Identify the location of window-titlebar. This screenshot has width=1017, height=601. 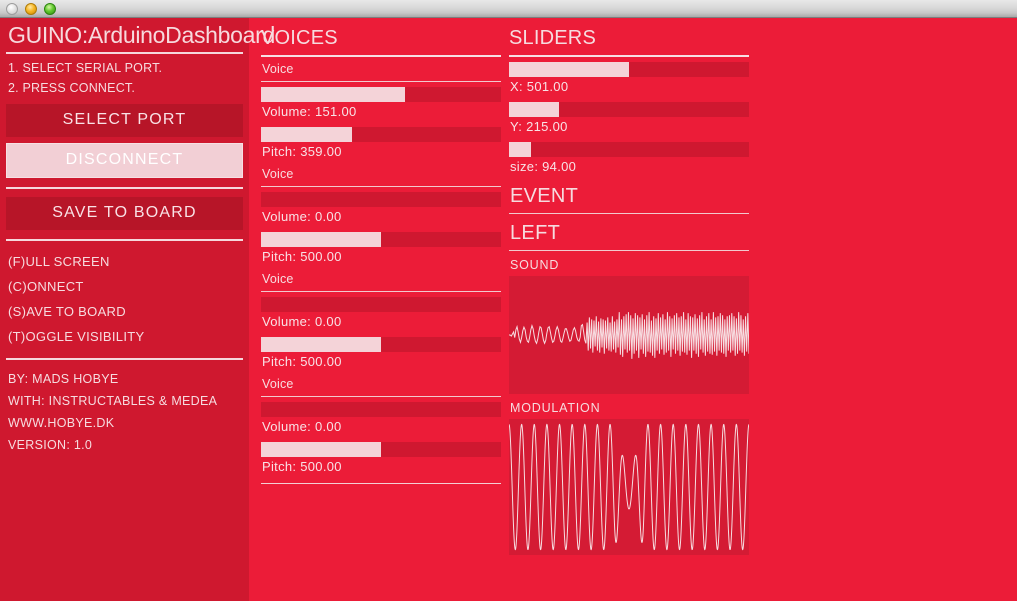
(508, 9).